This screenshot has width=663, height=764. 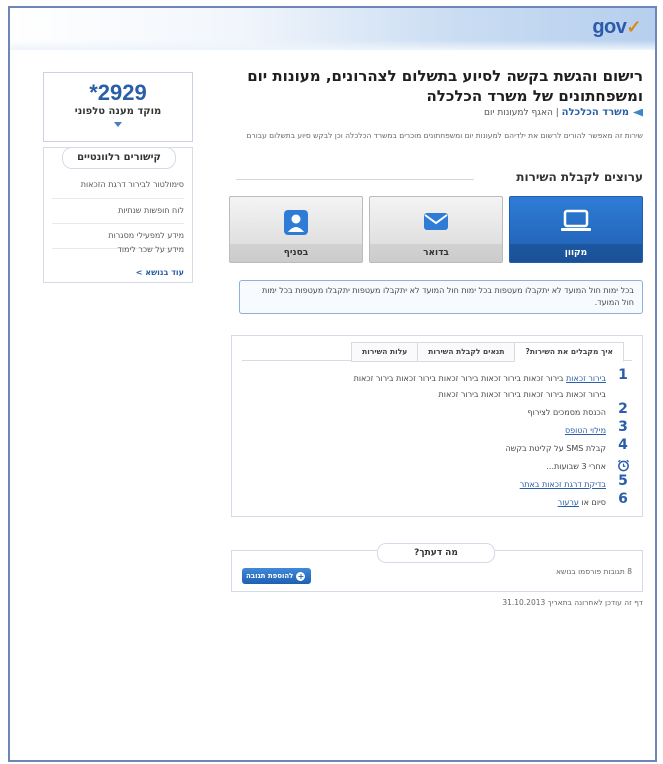 I want to click on step-2: 2 הכנסת מסמכים לצירוף, so click(x=577, y=409).